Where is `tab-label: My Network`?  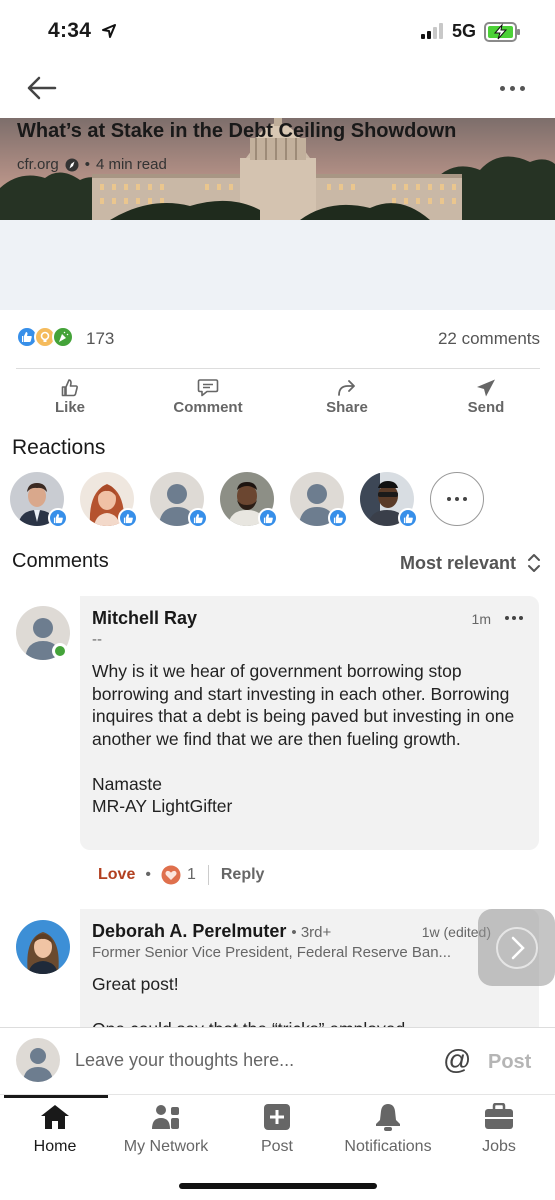 tab-label: My Network is located at coordinates (166, 1146).